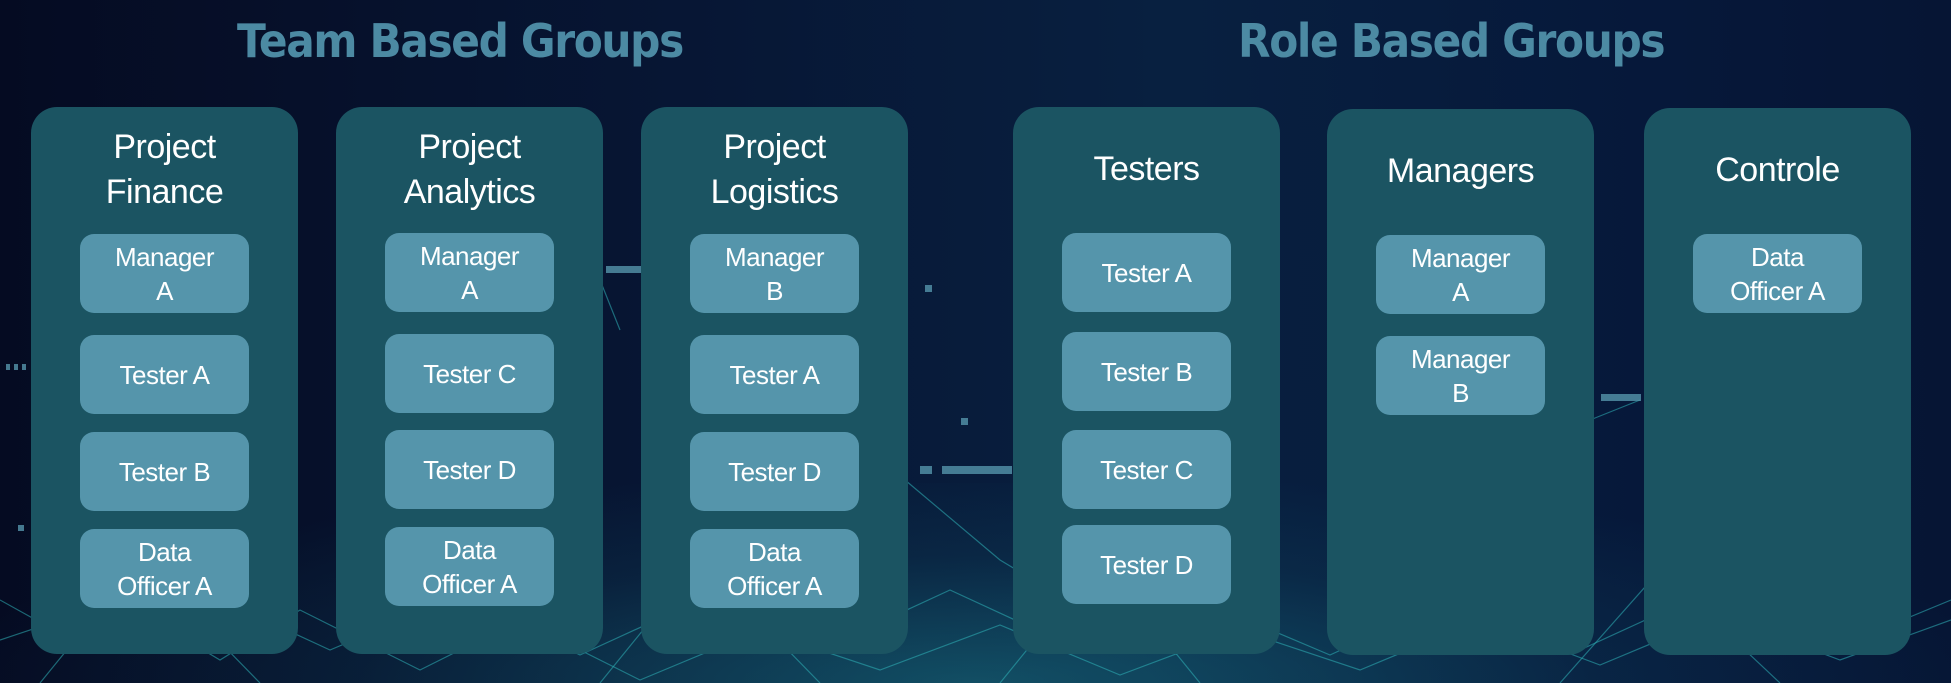 This screenshot has height=683, width=1951. I want to click on group-panel-managers: Managers Manager A Manager B, so click(1460, 382).